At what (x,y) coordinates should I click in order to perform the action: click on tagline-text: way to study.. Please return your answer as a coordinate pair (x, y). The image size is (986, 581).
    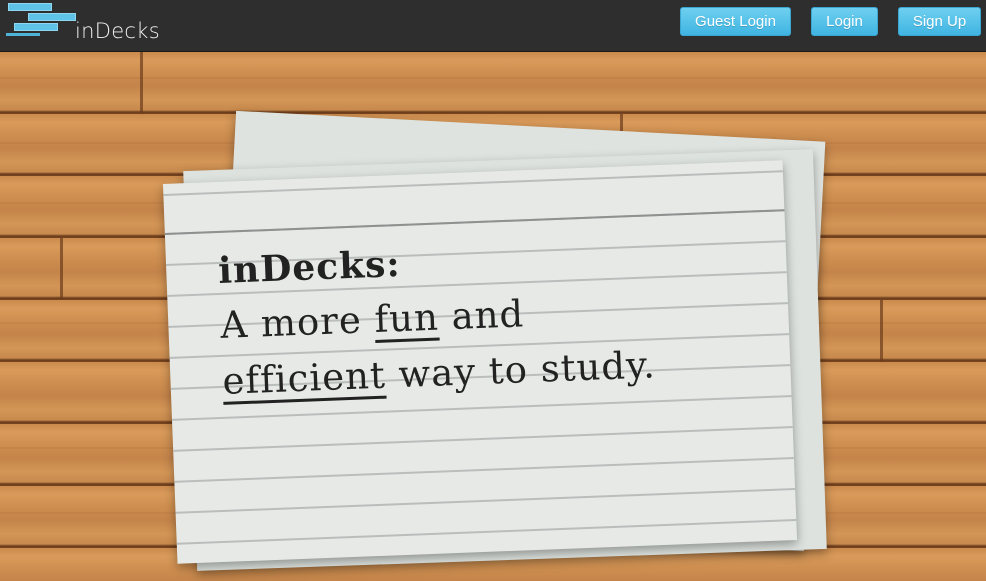
    Looking at the image, I should click on (520, 370).